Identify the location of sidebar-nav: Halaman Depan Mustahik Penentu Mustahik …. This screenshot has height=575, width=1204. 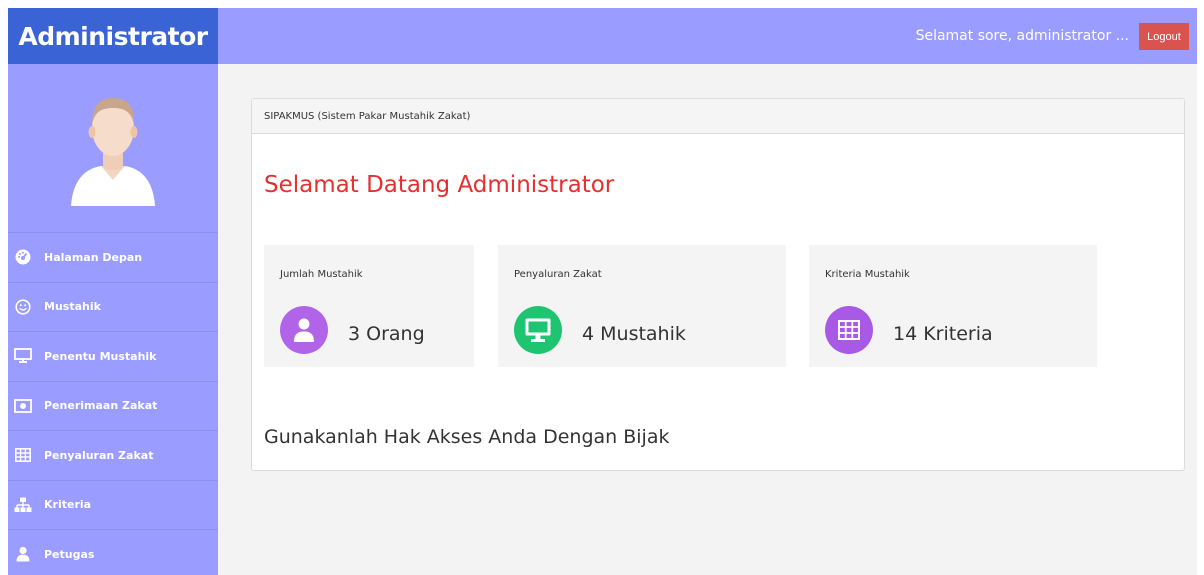
(113, 403).